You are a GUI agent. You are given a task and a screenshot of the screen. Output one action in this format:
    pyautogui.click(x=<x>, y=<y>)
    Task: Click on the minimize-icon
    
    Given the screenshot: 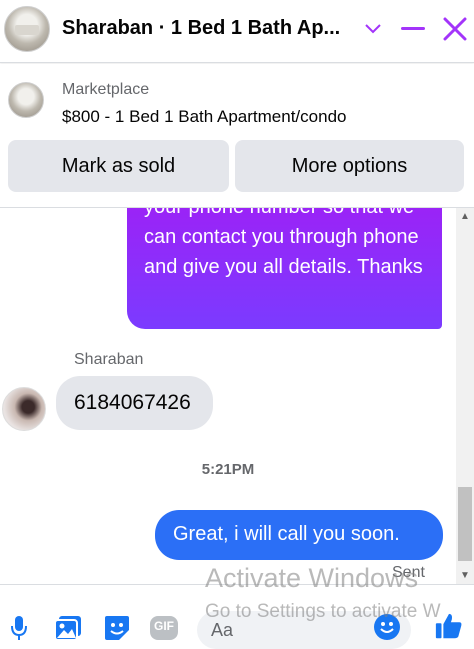 What is the action you would take?
    pyautogui.click(x=413, y=29)
    